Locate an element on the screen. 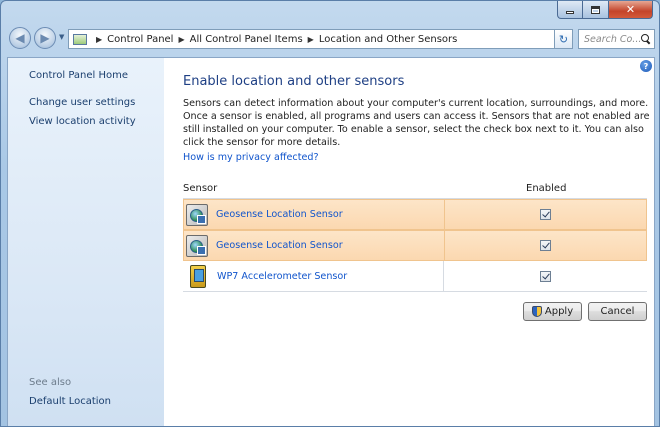  sensor-row: WP7 Accelerometer Sensor is located at coordinates (415, 276).